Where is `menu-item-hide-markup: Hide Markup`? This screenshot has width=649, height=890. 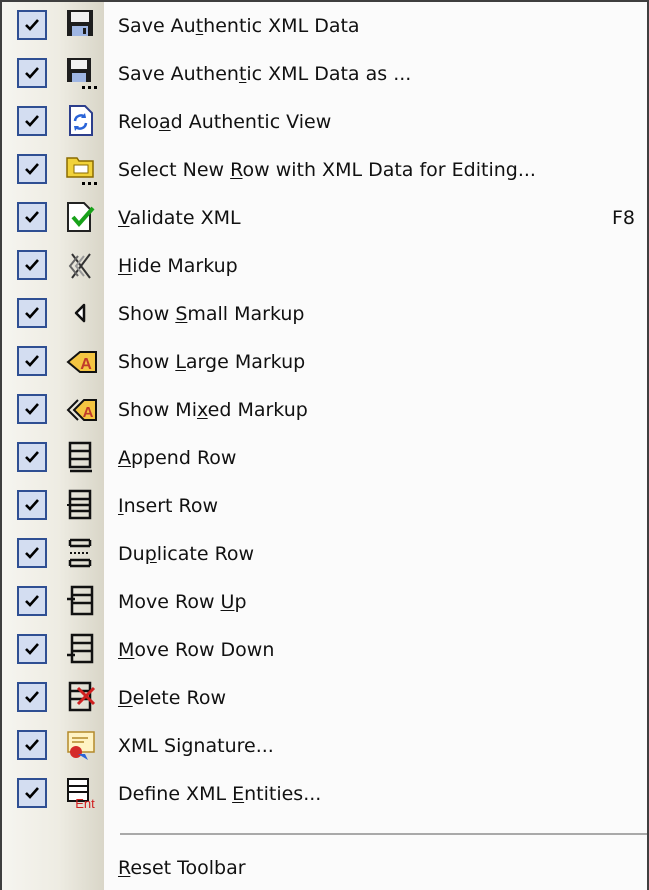 menu-item-hide-markup: Hide Markup is located at coordinates (324, 266).